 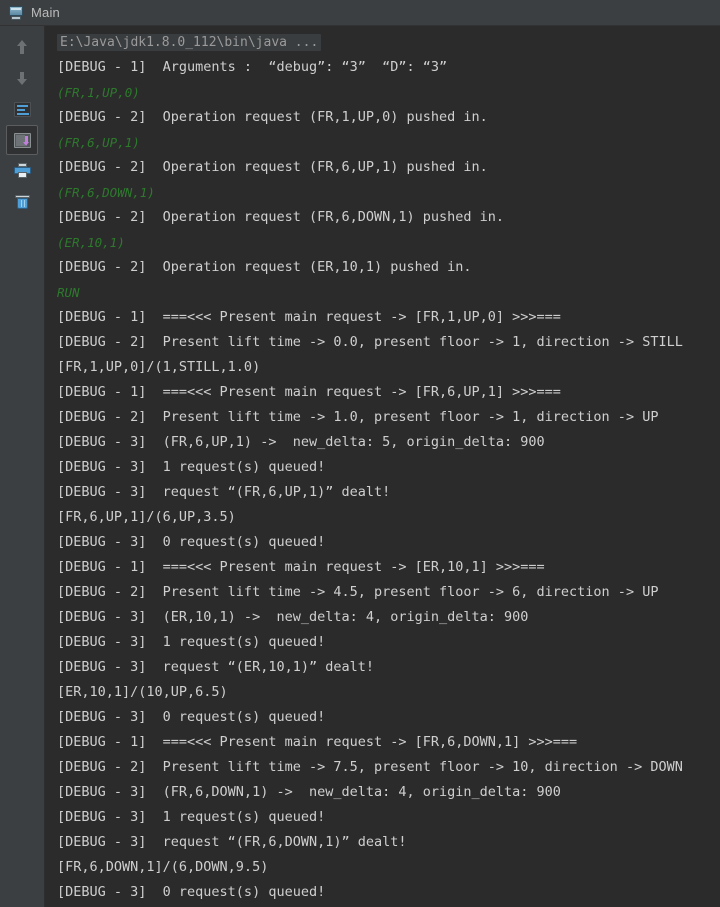 I want to click on console-toolbar, so click(x=22, y=466).